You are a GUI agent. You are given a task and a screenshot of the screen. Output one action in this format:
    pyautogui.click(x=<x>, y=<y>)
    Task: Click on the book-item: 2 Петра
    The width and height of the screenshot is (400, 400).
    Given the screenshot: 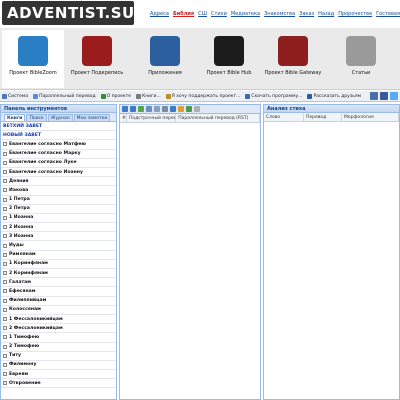 What is the action you would take?
    pyautogui.click(x=58, y=209)
    